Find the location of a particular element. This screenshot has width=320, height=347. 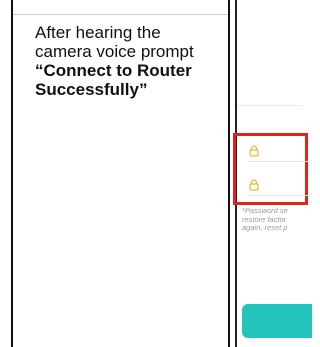

instruction-emphasis: “Connect to Router Successfully” is located at coordinates (113, 80).